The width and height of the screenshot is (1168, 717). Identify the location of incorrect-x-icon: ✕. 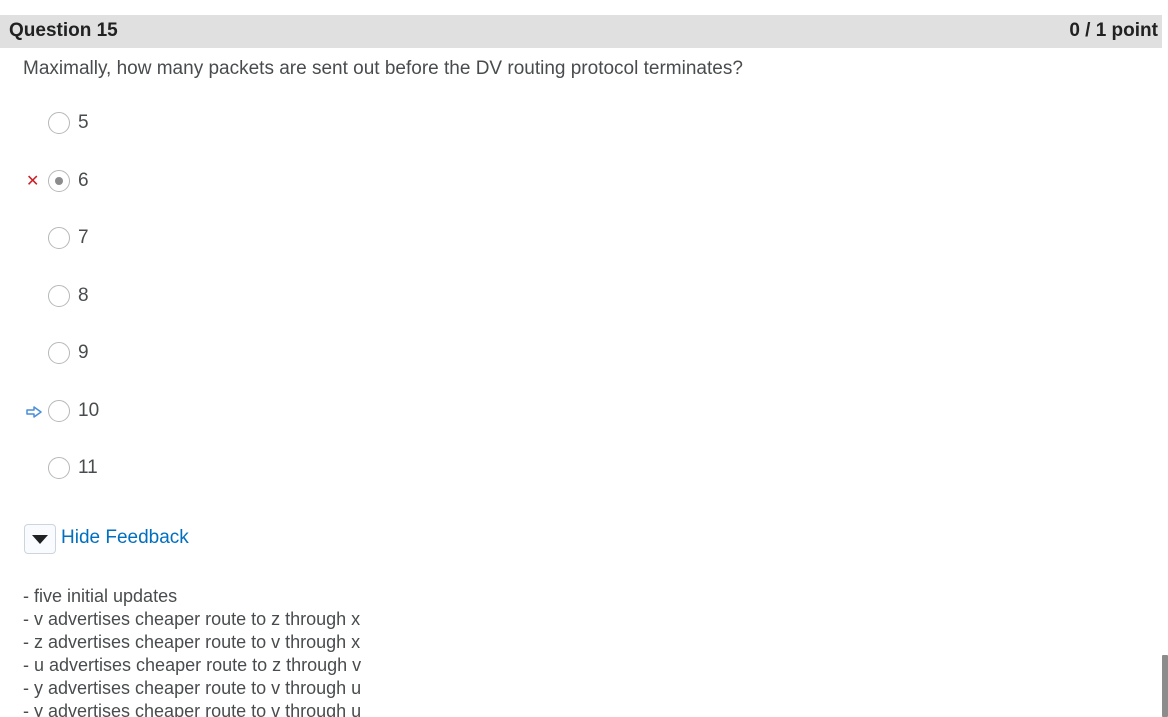
(33, 181).